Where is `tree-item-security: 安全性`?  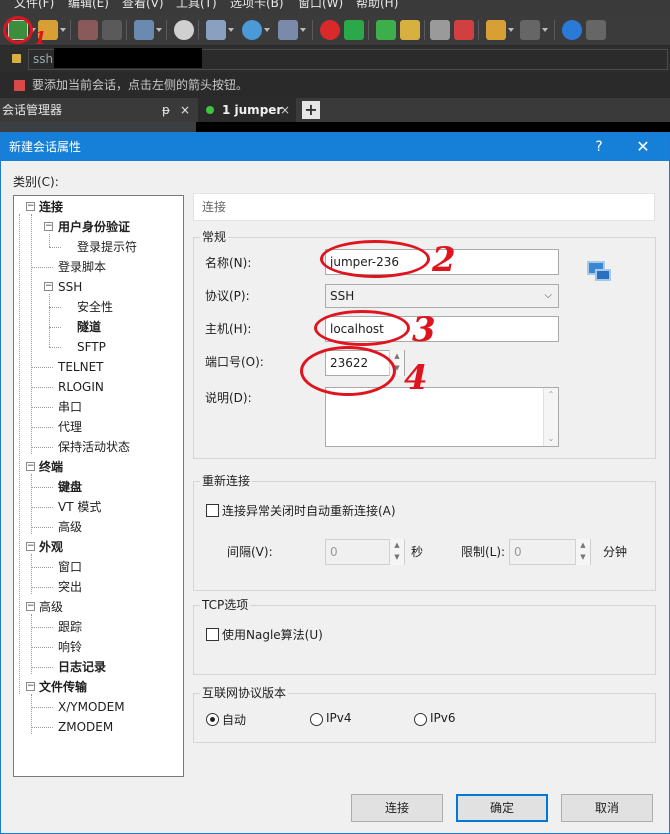 tree-item-security: 安全性 is located at coordinates (95, 307).